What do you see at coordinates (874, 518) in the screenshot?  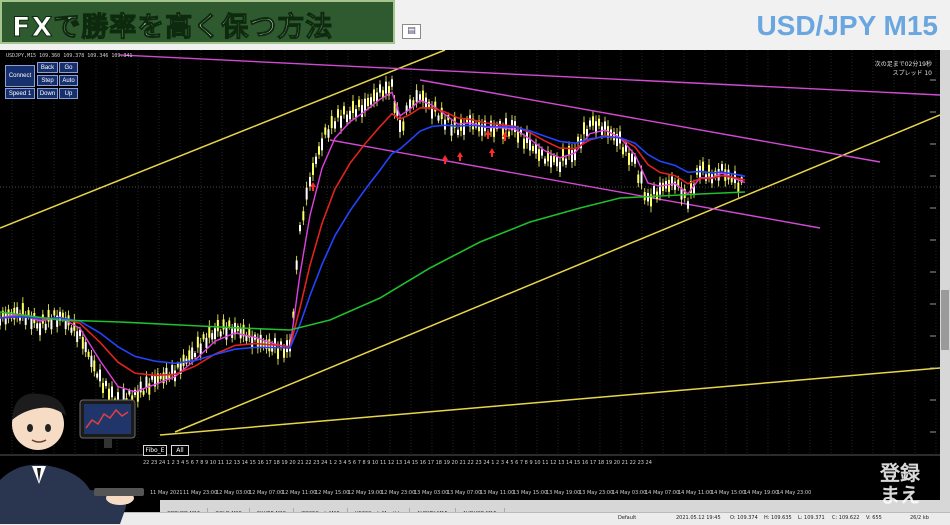 I see `status-volume: V: 655` at bounding box center [874, 518].